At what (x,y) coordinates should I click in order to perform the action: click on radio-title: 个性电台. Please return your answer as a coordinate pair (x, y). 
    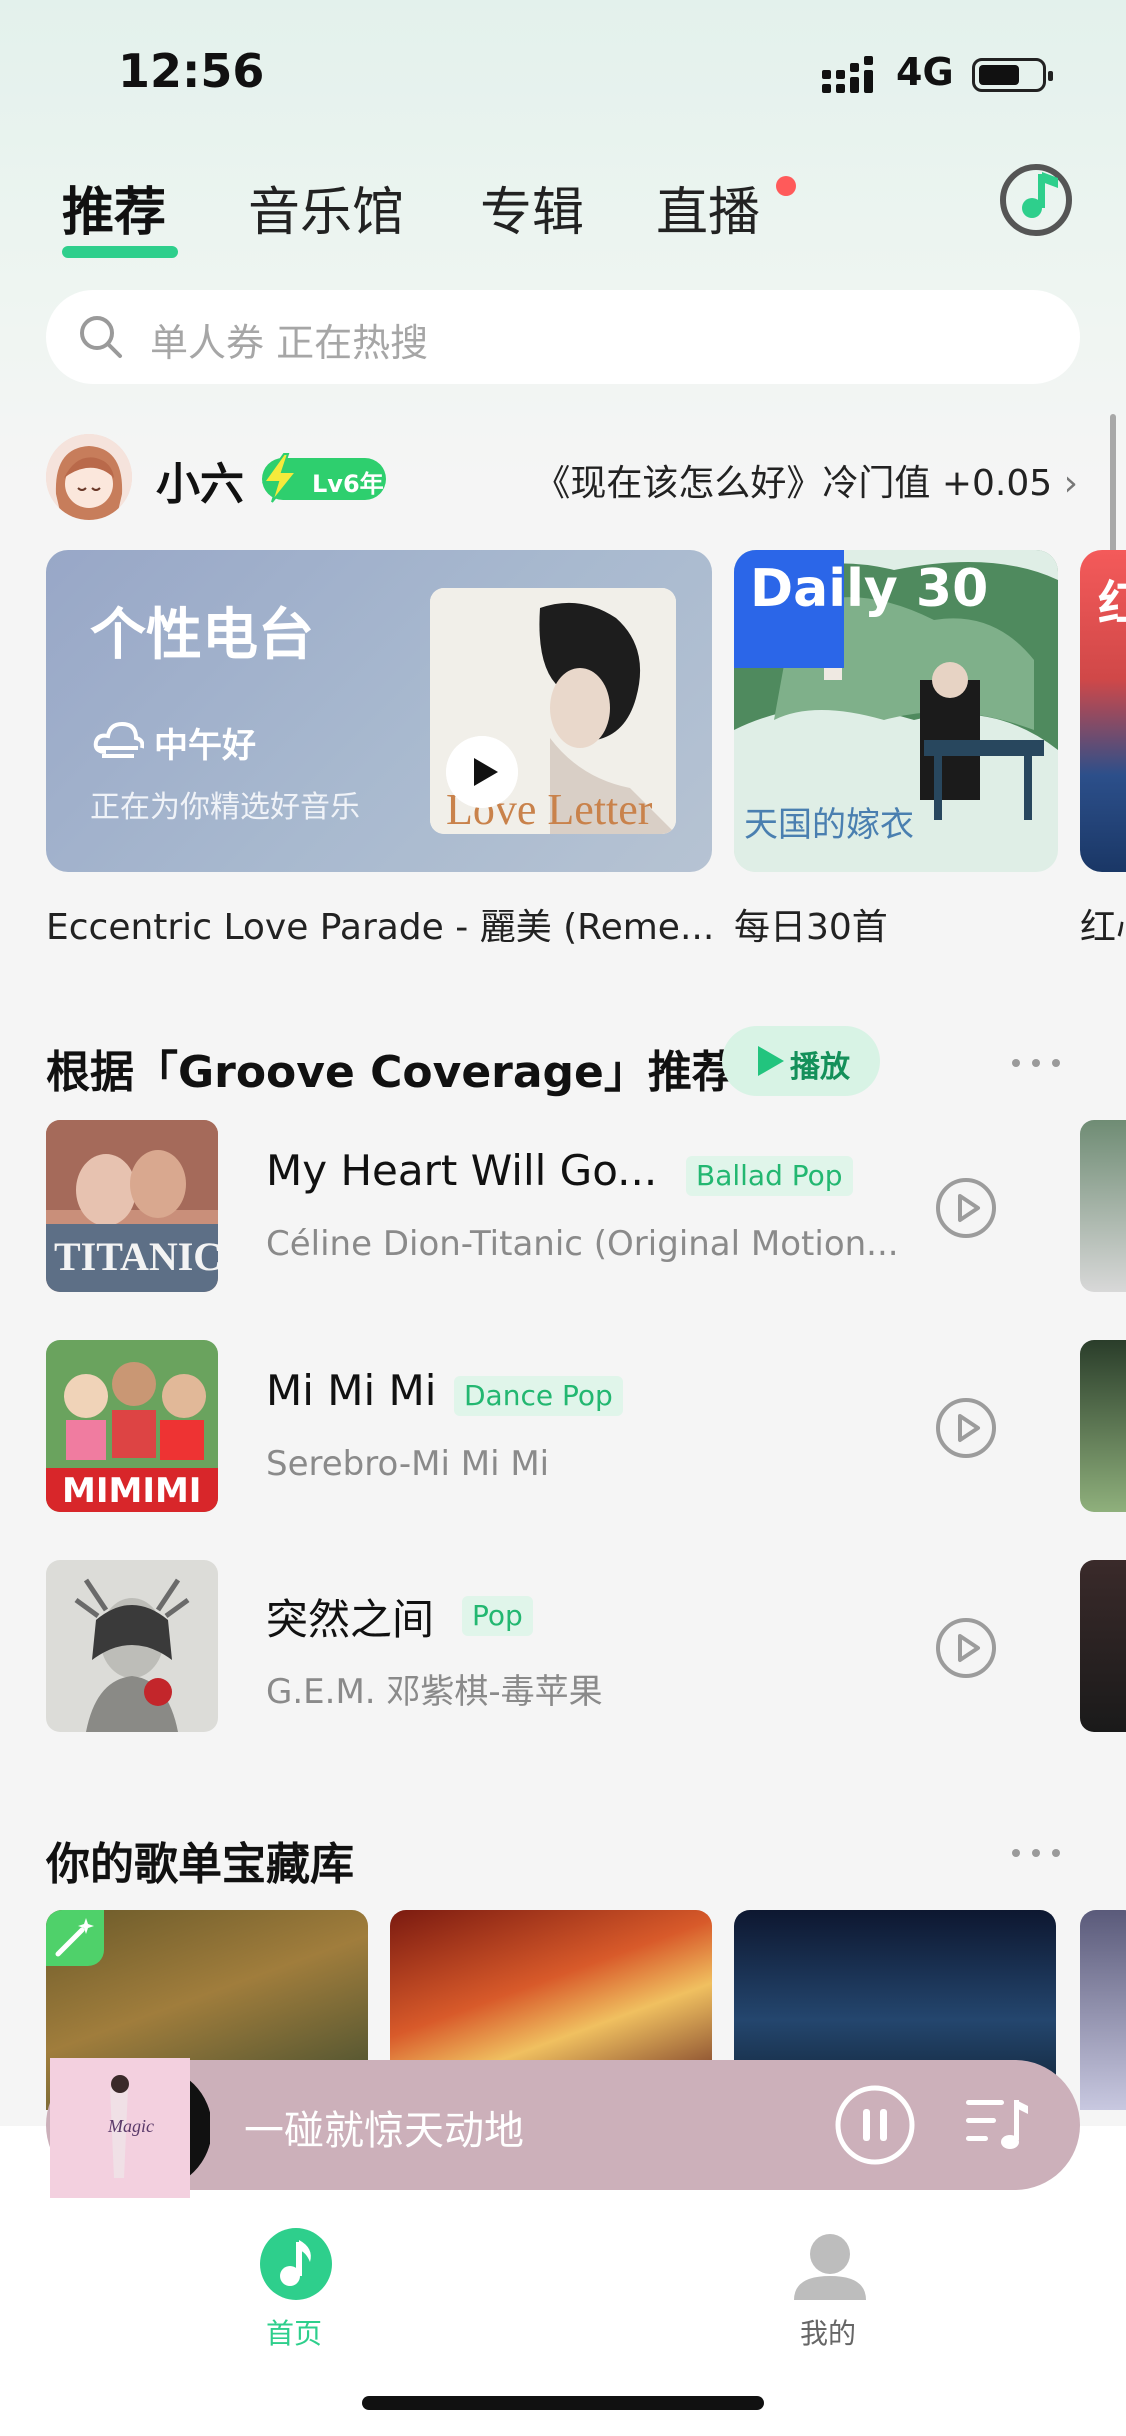
    Looking at the image, I should click on (202, 635).